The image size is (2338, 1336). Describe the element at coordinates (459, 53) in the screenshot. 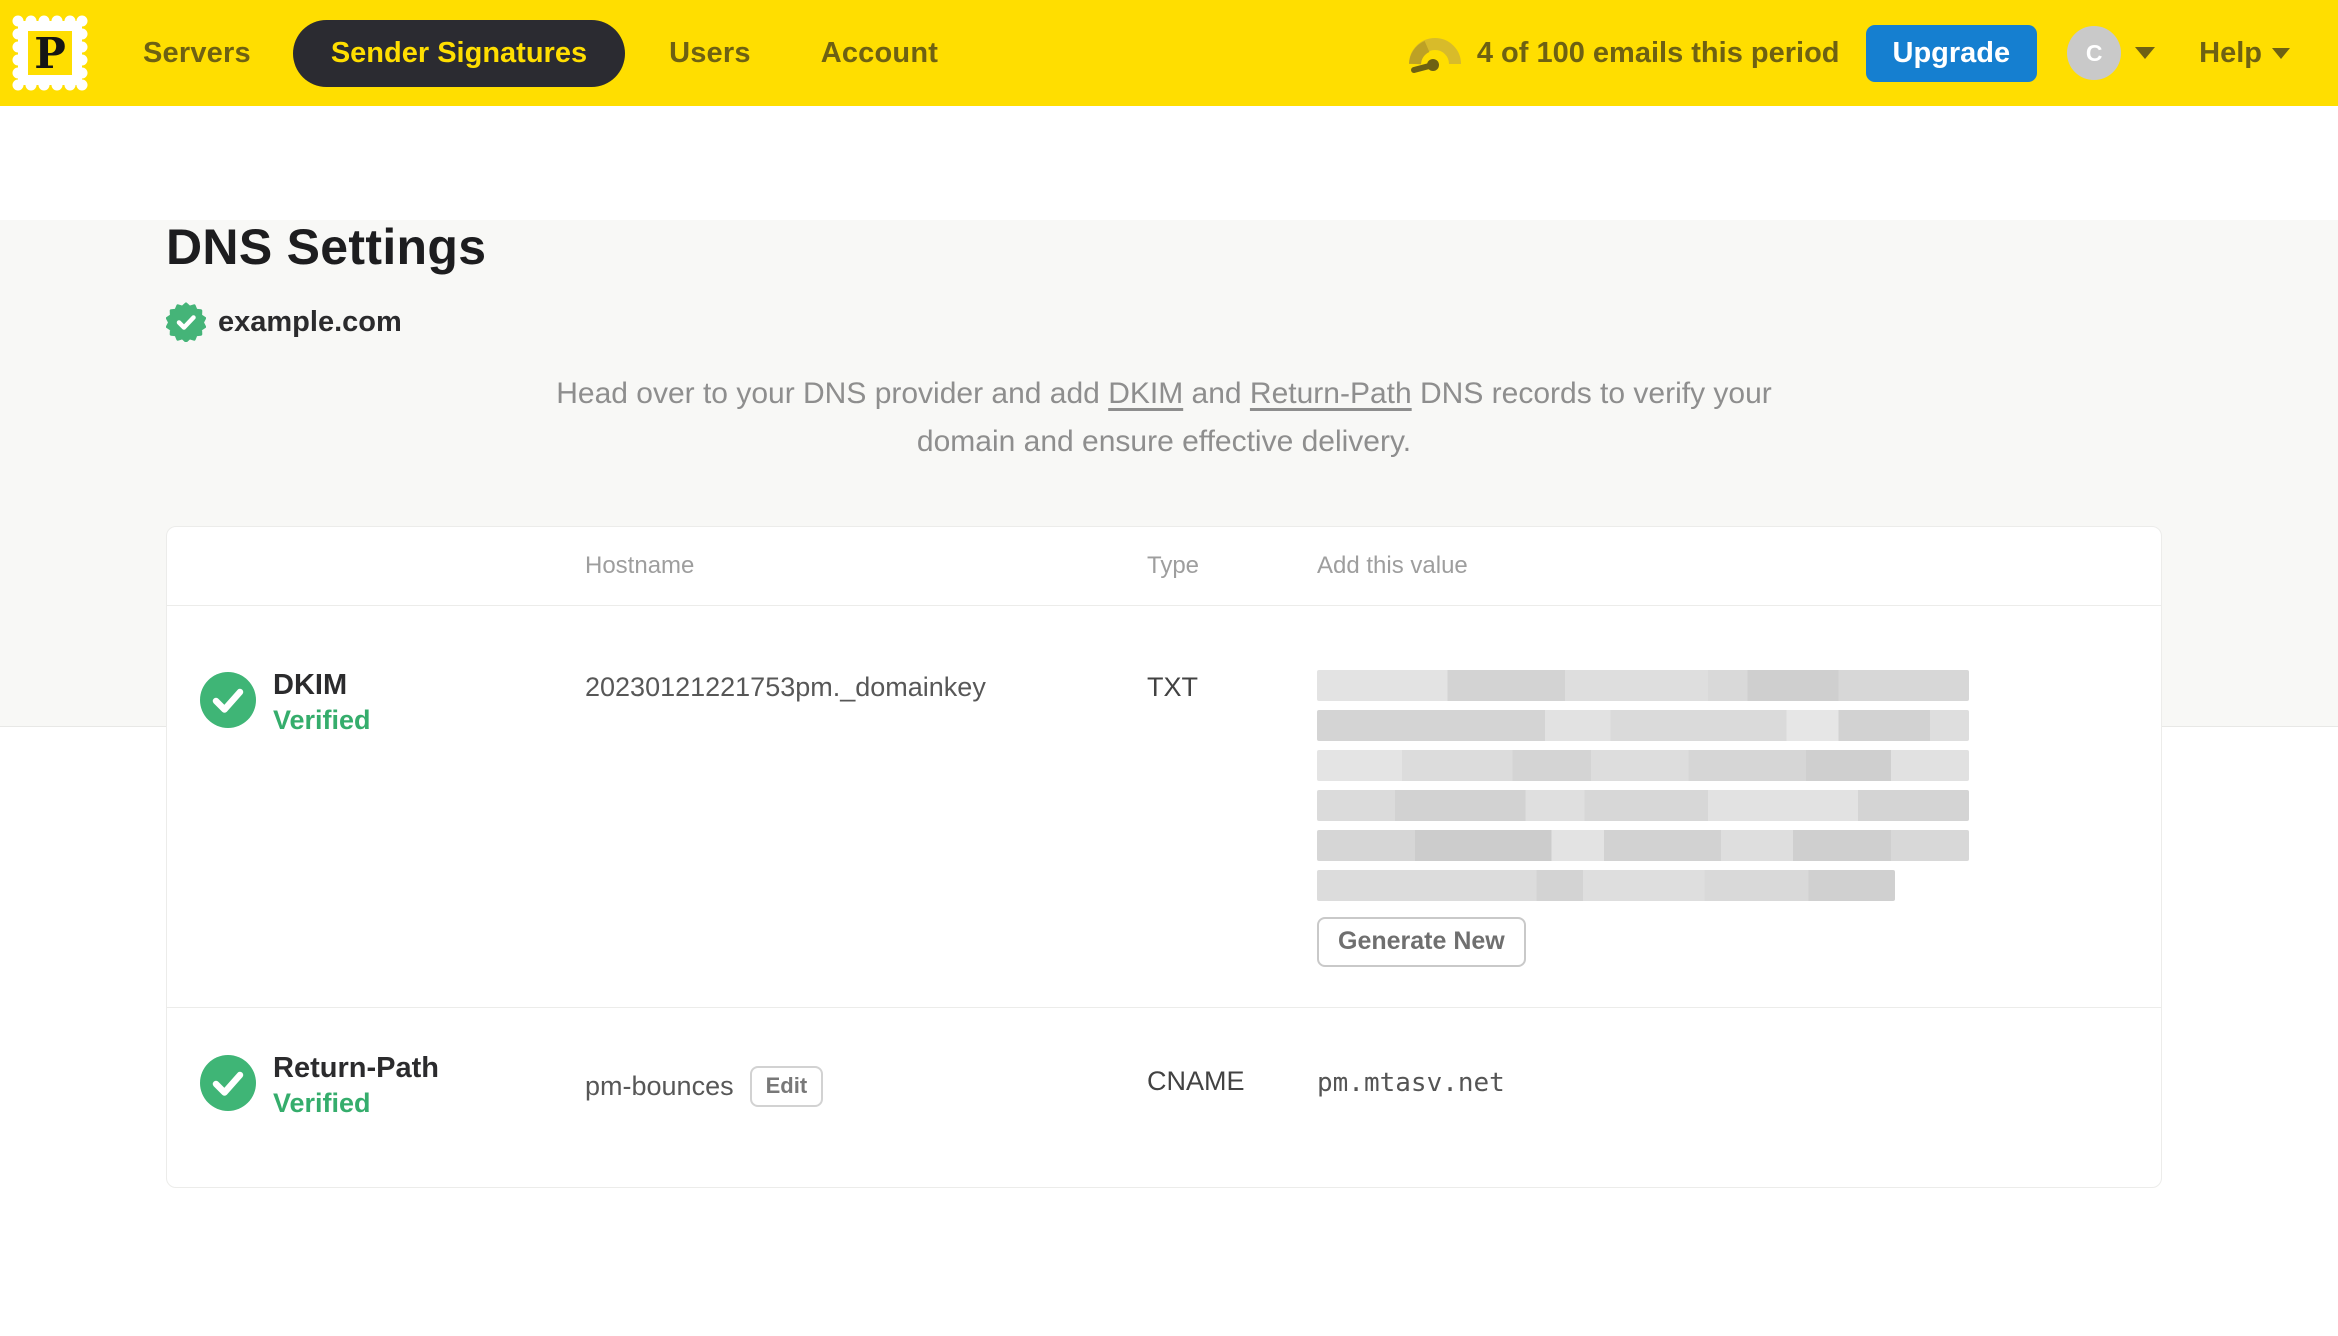

I see `nav-item-sender-signatures: Sender Signatures` at that location.